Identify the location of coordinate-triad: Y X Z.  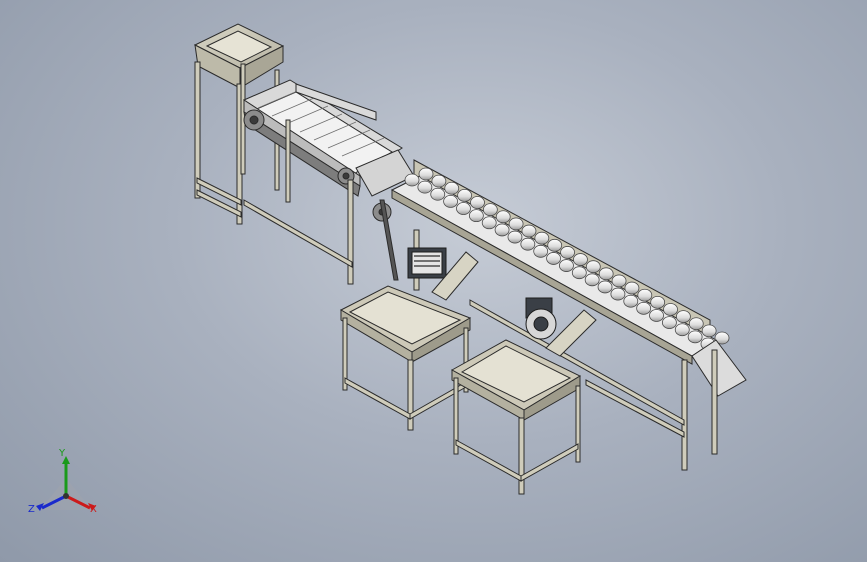
(66, 488).